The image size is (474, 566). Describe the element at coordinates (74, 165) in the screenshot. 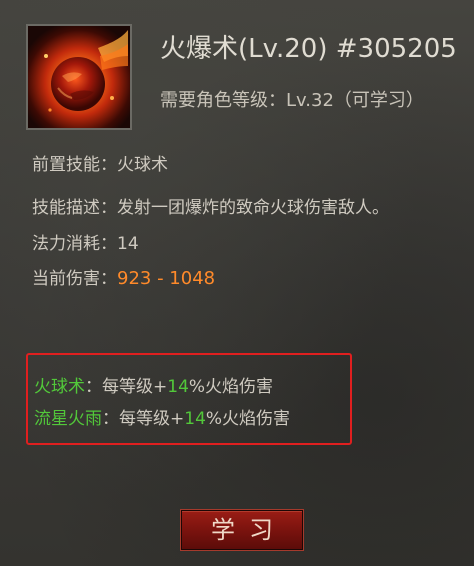

I see `prerequisite-label: 前置技能：` at that location.